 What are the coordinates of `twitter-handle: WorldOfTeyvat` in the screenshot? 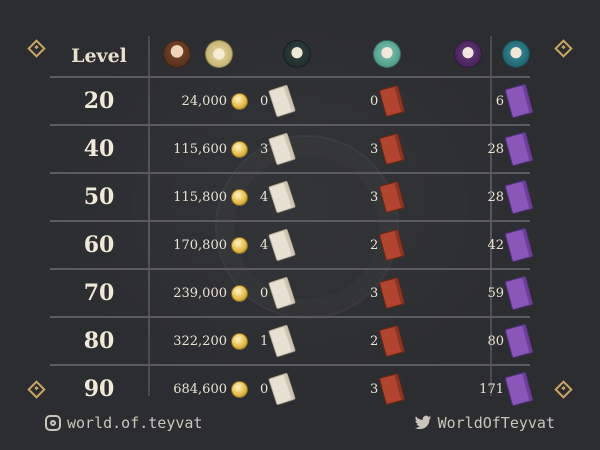 It's located at (484, 423).